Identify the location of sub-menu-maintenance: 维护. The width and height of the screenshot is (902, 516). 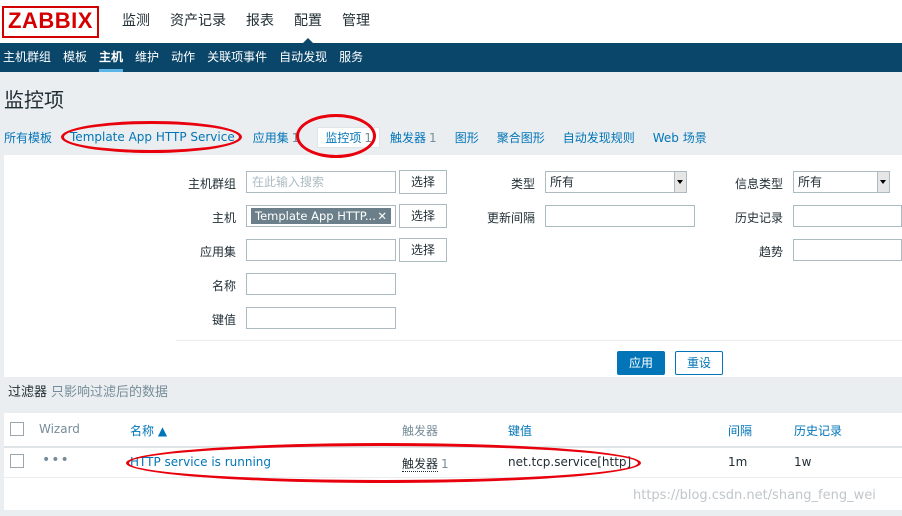
(150, 57).